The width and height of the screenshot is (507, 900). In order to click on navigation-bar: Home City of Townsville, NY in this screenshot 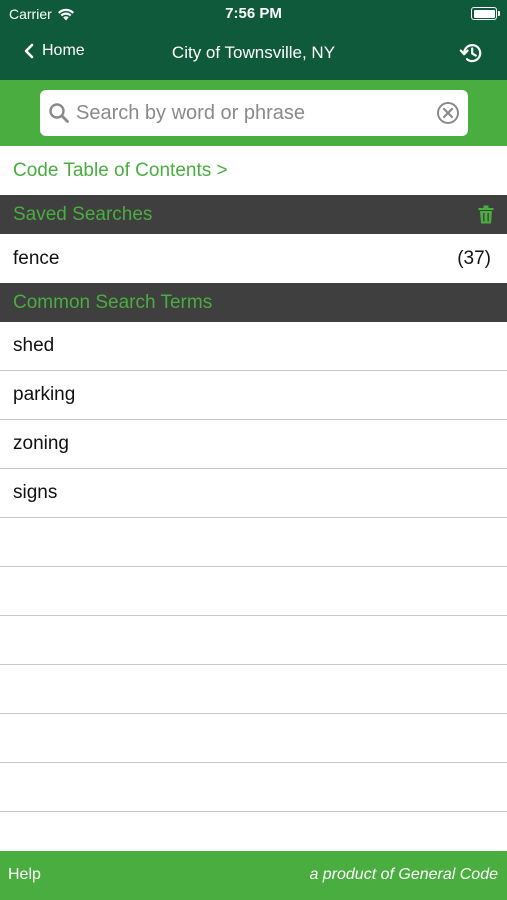, I will do `click(253, 54)`.